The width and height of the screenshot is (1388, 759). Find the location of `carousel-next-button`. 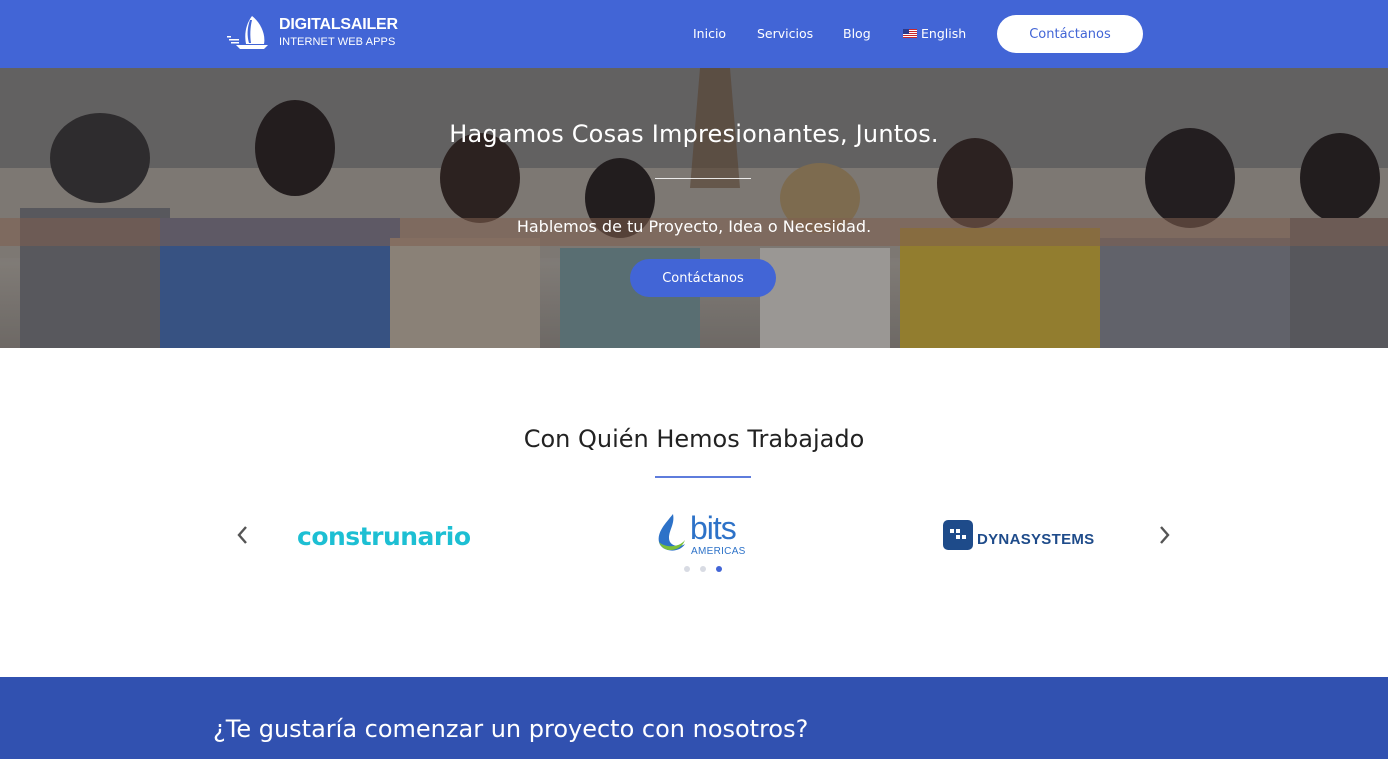

carousel-next-button is located at coordinates (1165, 535).